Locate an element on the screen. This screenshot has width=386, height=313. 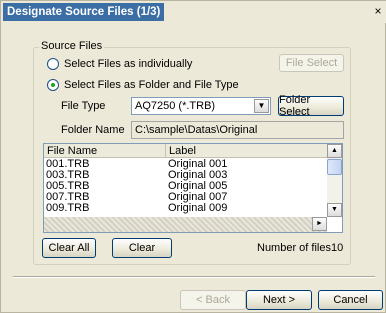
radio-label: Select Files as Folder and File Type is located at coordinates (151, 85).